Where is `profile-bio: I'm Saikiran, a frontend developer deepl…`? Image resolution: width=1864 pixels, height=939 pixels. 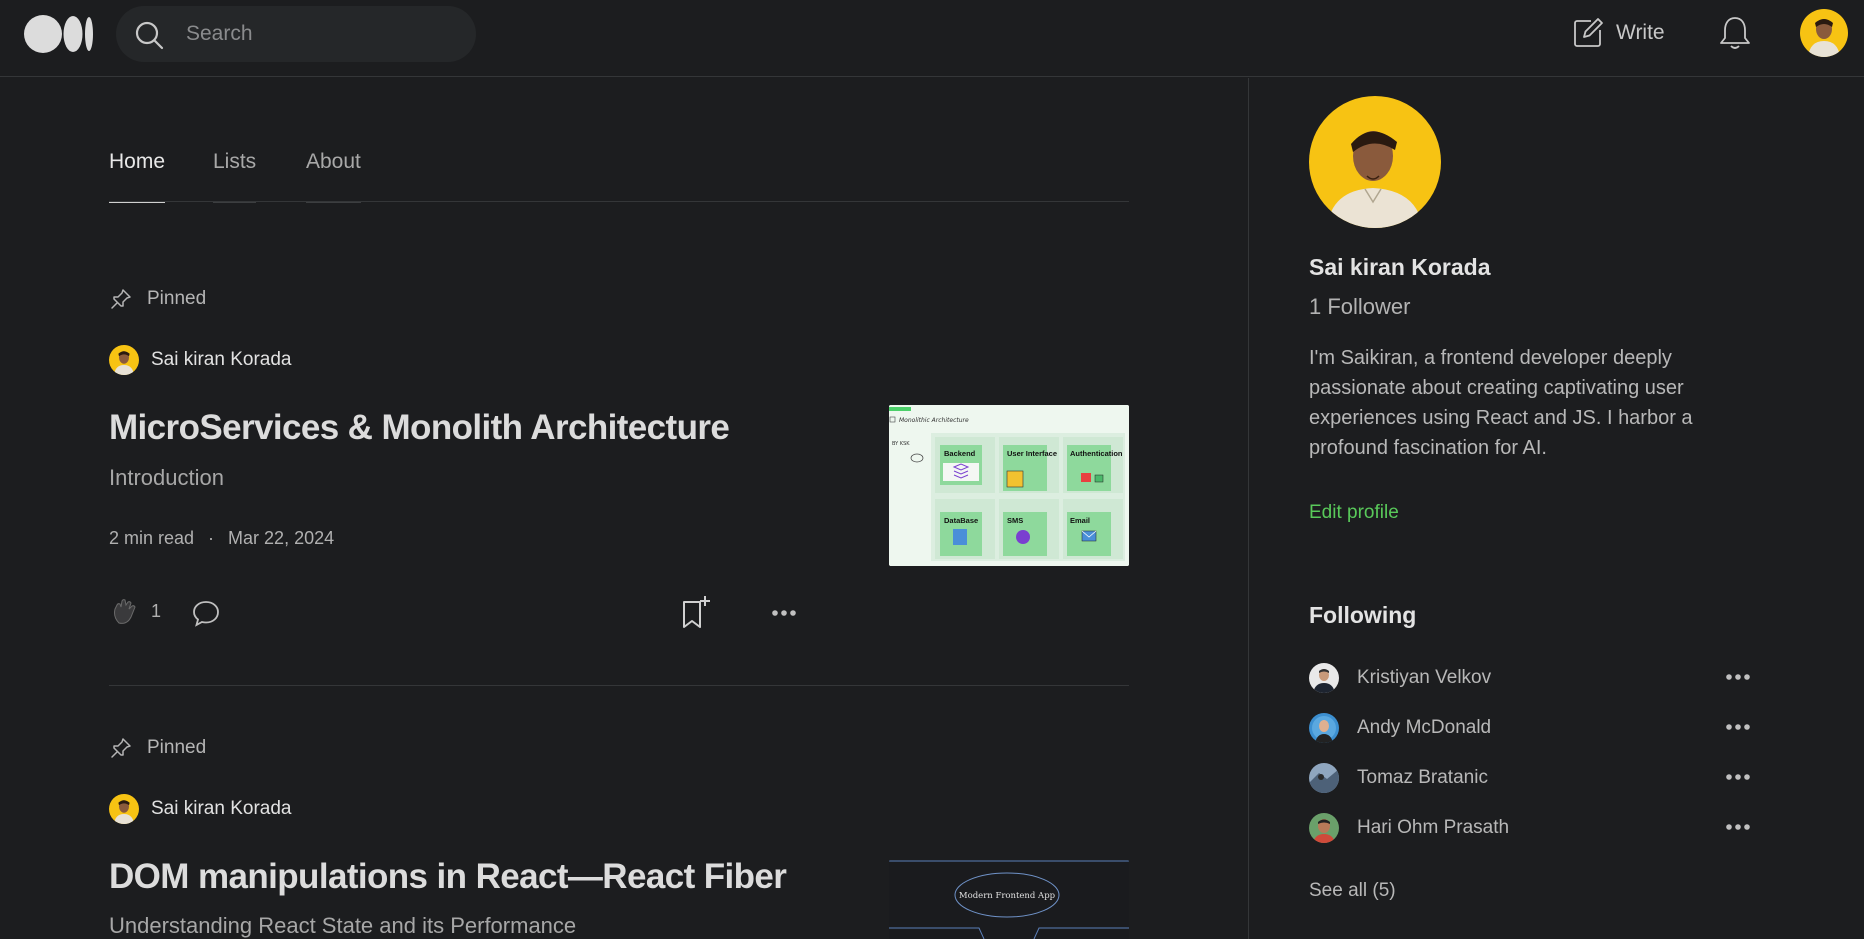
profile-bio: I'm Saikiran, a frontend developer deepl… is located at coordinates (1501, 403).